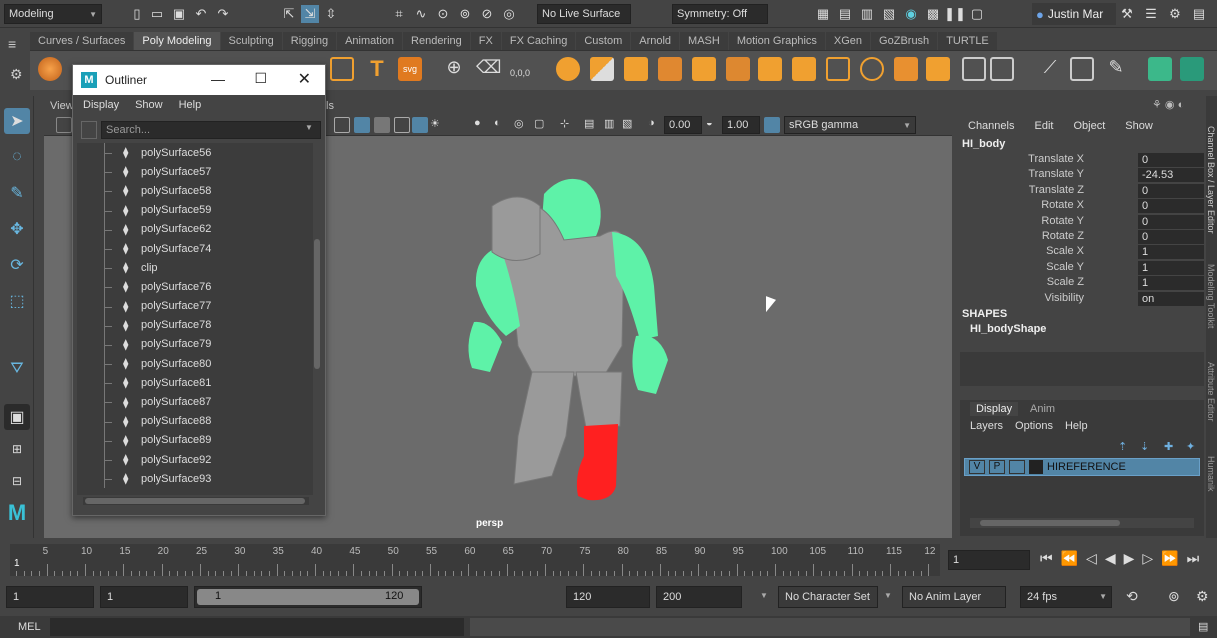 The height and width of the screenshot is (638, 1217). I want to click on channel-name: Rotate Y, so click(1062, 221).